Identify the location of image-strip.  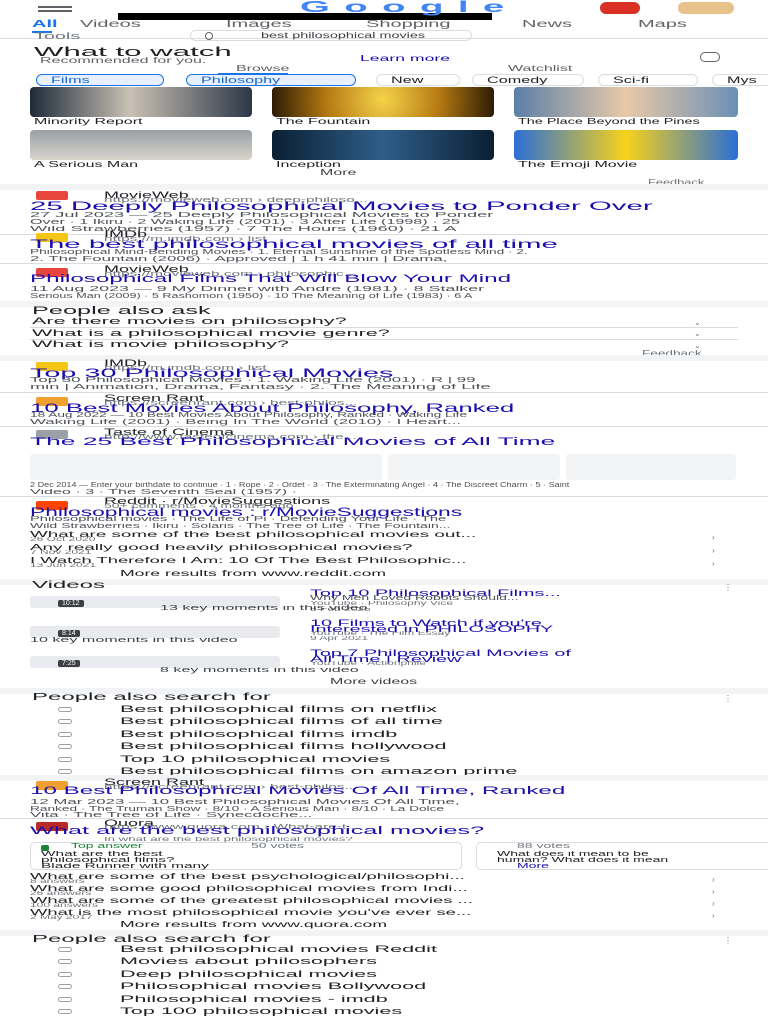
(383, 467).